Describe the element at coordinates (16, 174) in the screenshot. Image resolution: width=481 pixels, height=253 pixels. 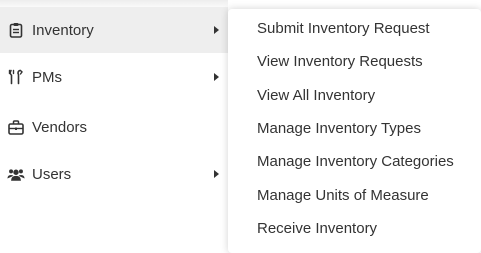
I see `users-icon` at that location.